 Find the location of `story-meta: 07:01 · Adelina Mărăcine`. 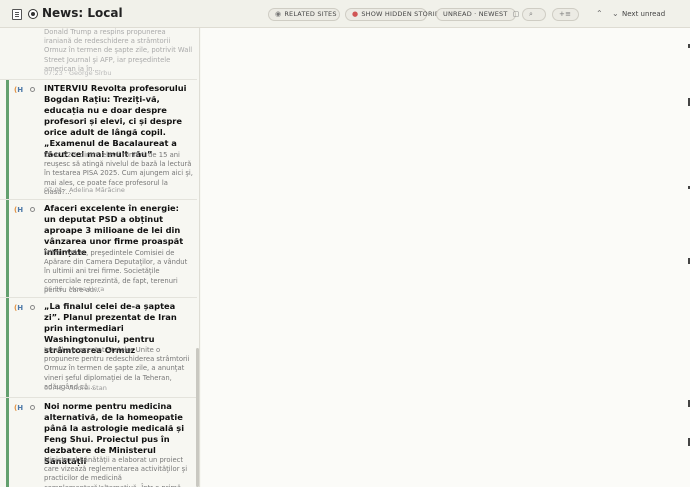

story-meta: 07:01 · Adelina Mărăcine is located at coordinates (84, 190).